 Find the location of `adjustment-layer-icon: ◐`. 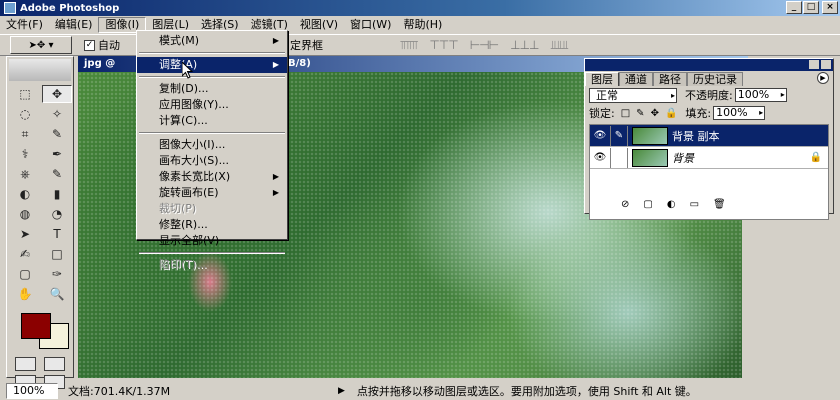

adjustment-layer-icon: ◐ is located at coordinates (671, 204).